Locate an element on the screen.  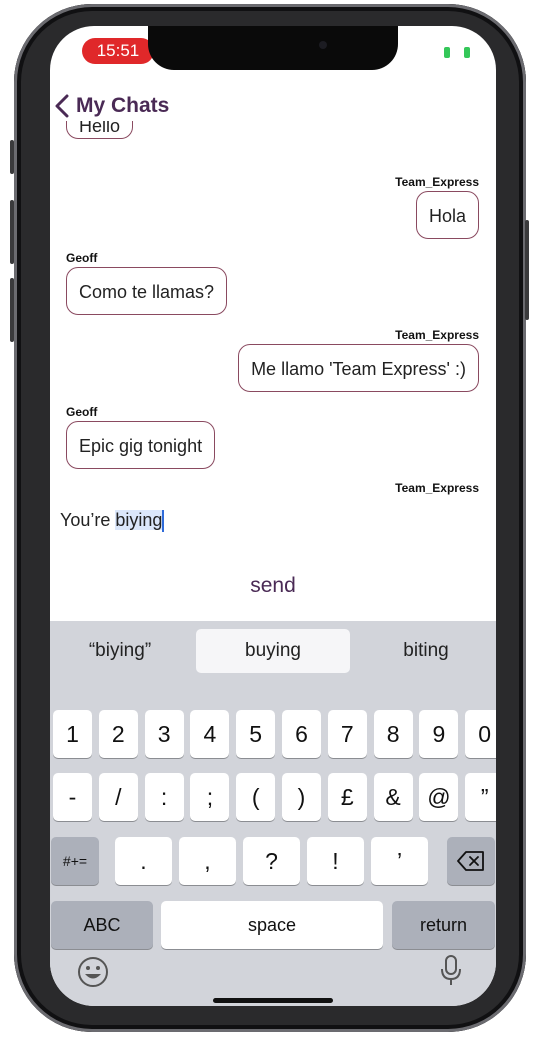
message-bubble: Me llamo 'Team Express' :) is located at coordinates (358, 368).